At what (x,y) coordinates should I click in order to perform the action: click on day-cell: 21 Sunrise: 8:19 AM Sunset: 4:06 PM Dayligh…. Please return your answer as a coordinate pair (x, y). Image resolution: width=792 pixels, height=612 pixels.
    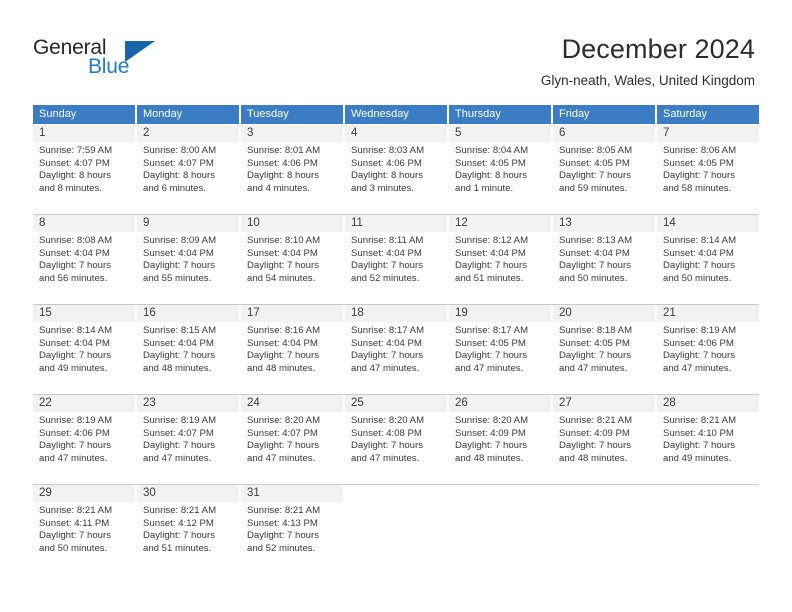
    Looking at the image, I should click on (707, 349).